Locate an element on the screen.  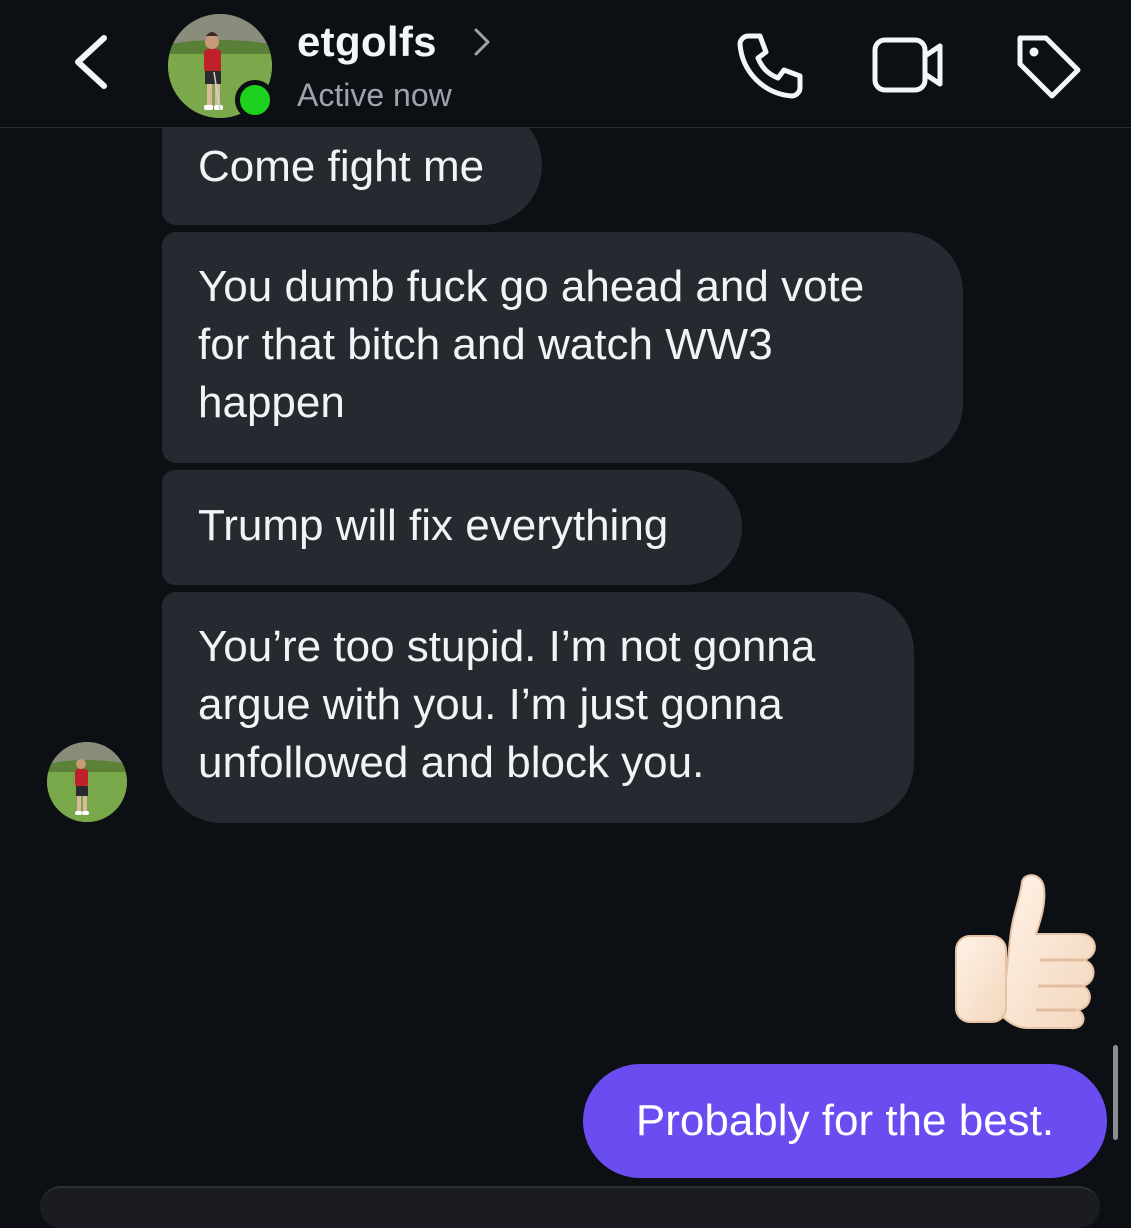
message-bubble-sent: Probably for the best. is located at coordinates (845, 1121).